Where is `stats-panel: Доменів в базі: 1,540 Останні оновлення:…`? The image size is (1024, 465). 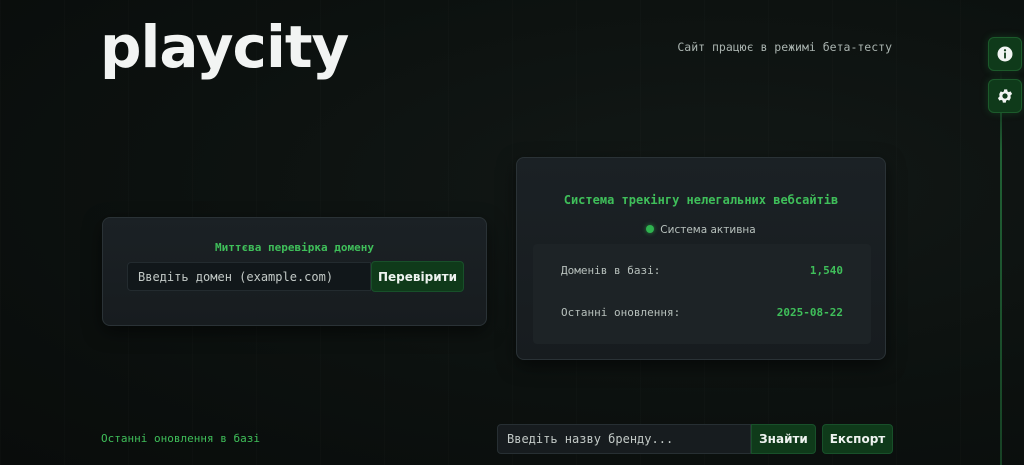
stats-panel: Доменів в базі: 1,540 Останні оновлення:… is located at coordinates (702, 294).